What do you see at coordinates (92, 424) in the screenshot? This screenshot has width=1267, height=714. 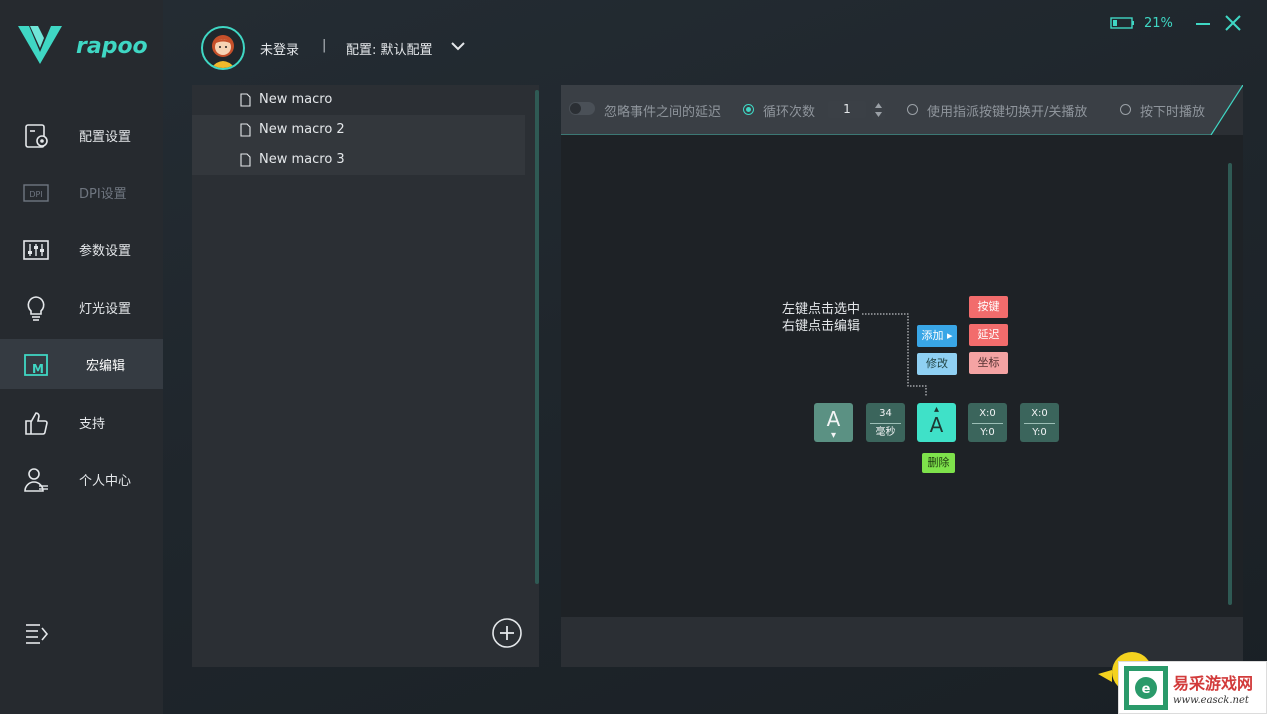 I see `sidebar-item-label: 支持` at bounding box center [92, 424].